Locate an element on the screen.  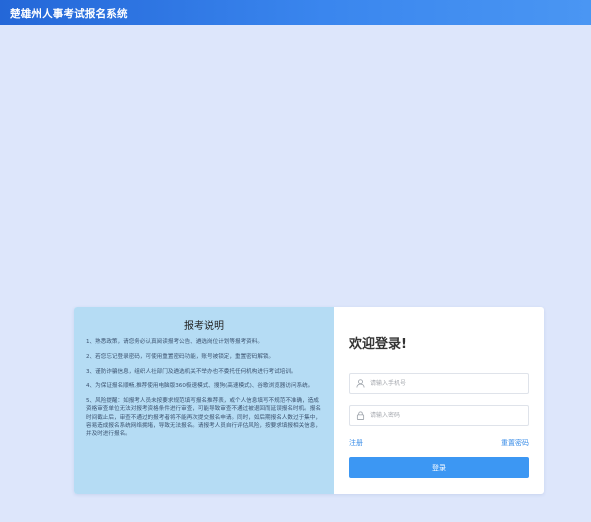
lock-icon is located at coordinates (360, 415).